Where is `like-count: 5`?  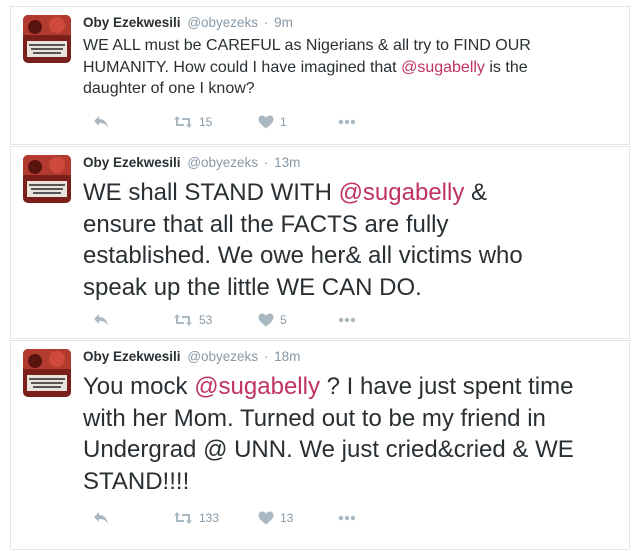 like-count: 5 is located at coordinates (283, 320).